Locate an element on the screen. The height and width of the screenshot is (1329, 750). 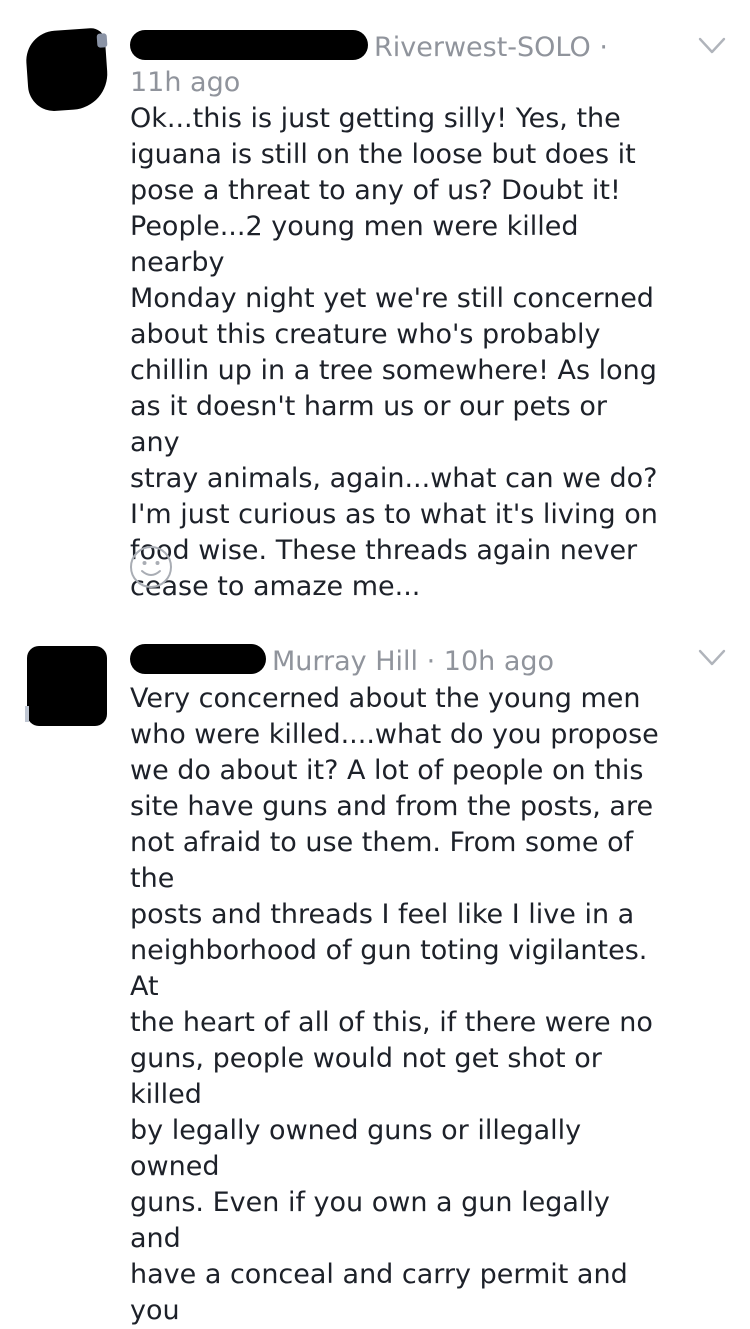
comment-timestamp: 11h ago is located at coordinates (185, 82).